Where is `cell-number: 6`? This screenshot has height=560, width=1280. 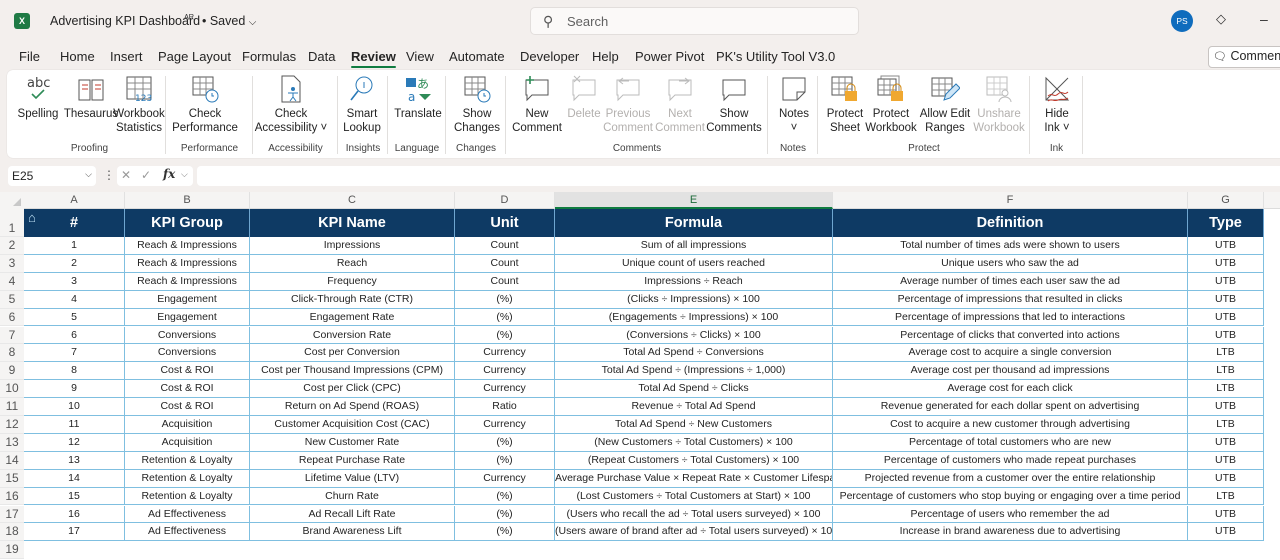
cell-number: 6 is located at coordinates (74, 335).